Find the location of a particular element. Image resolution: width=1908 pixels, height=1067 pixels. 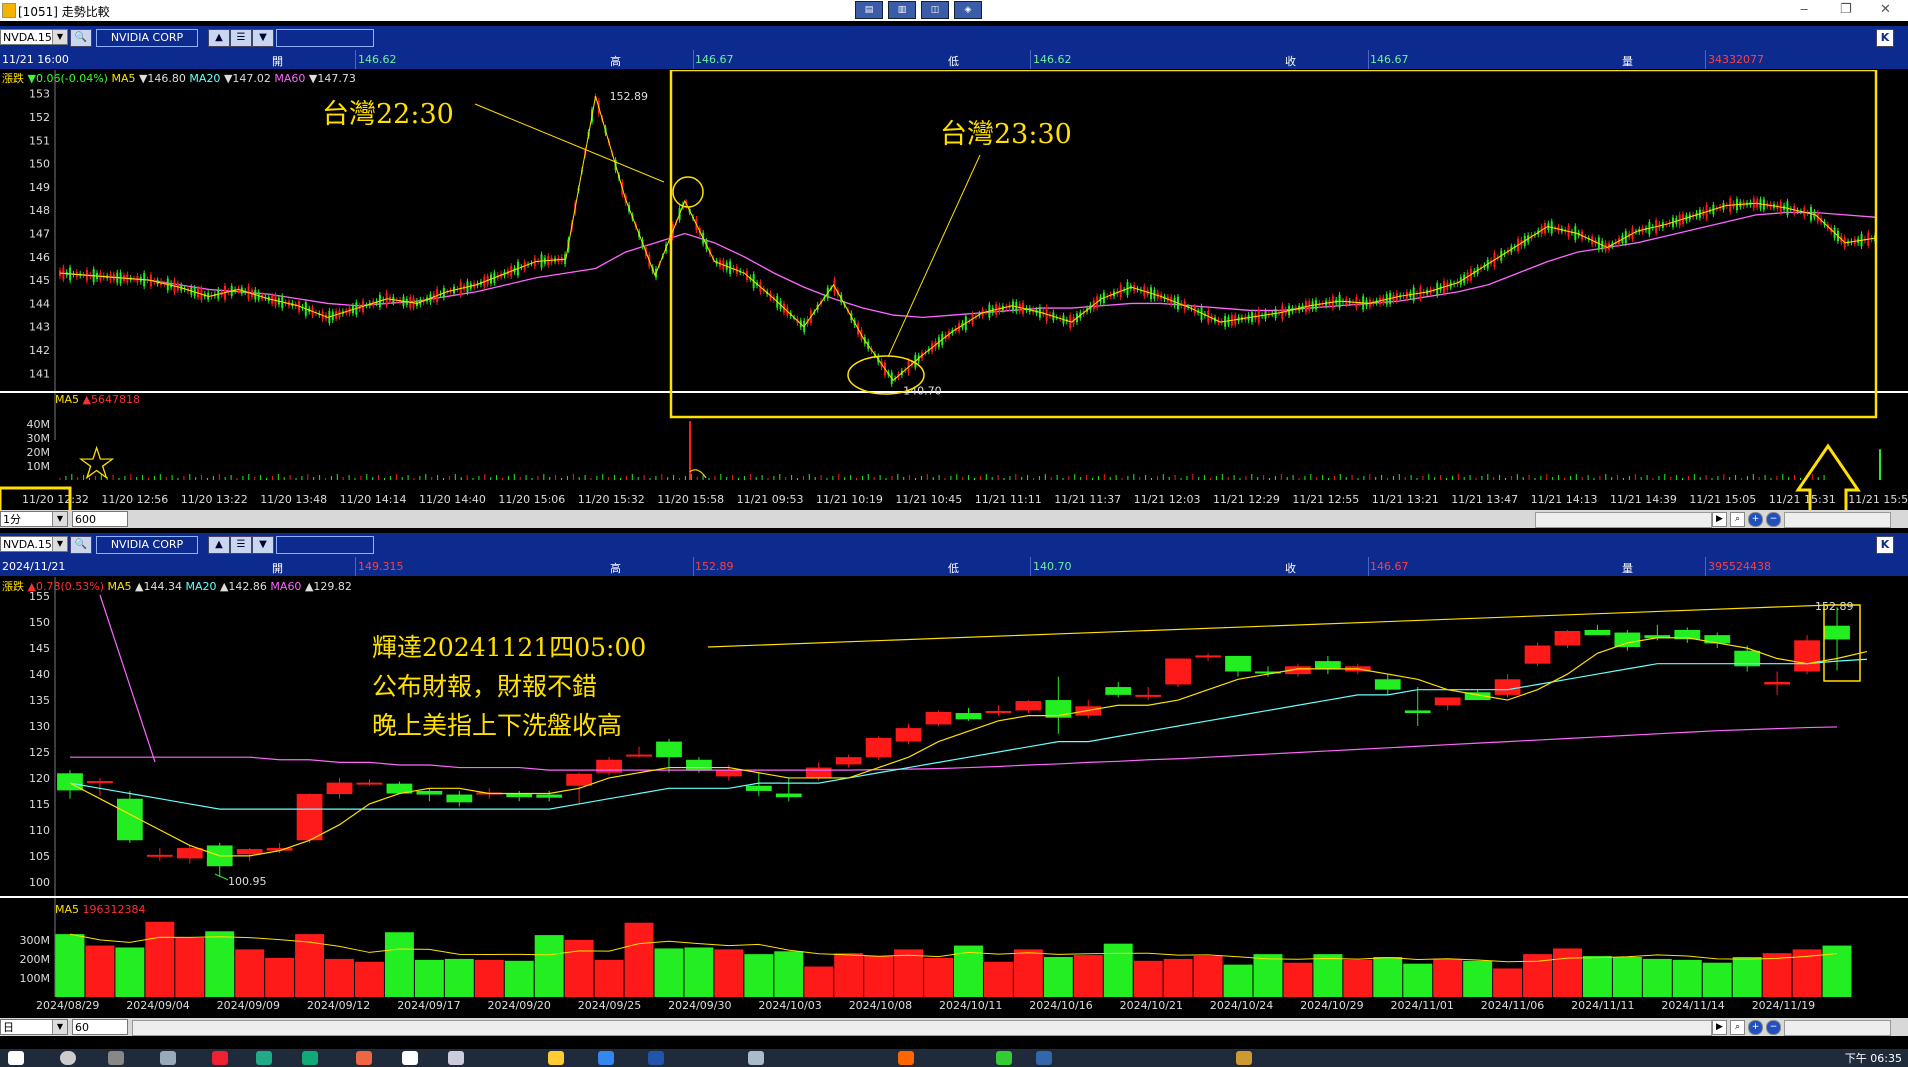

layout-button-4: ◈ is located at coordinates (968, 10).